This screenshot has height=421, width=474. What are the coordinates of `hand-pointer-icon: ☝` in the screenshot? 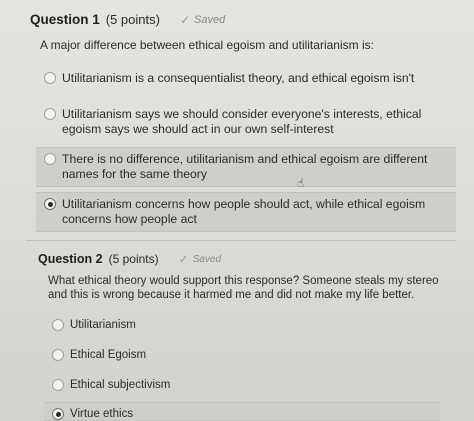 It's located at (301, 183).